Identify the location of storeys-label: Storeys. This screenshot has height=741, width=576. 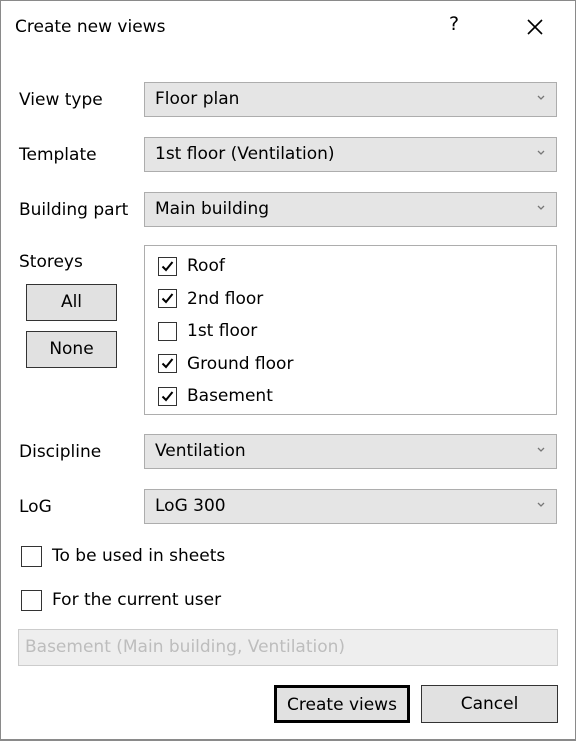
(51, 262).